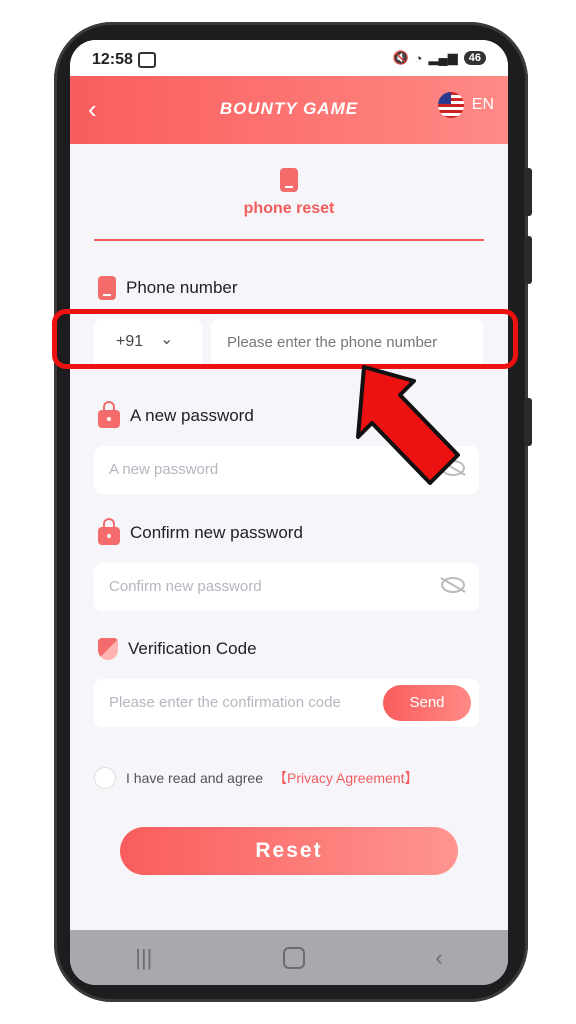 Image resolution: width=576 pixels, height=1024 pixels. I want to click on us-flag-icon, so click(450, 105).